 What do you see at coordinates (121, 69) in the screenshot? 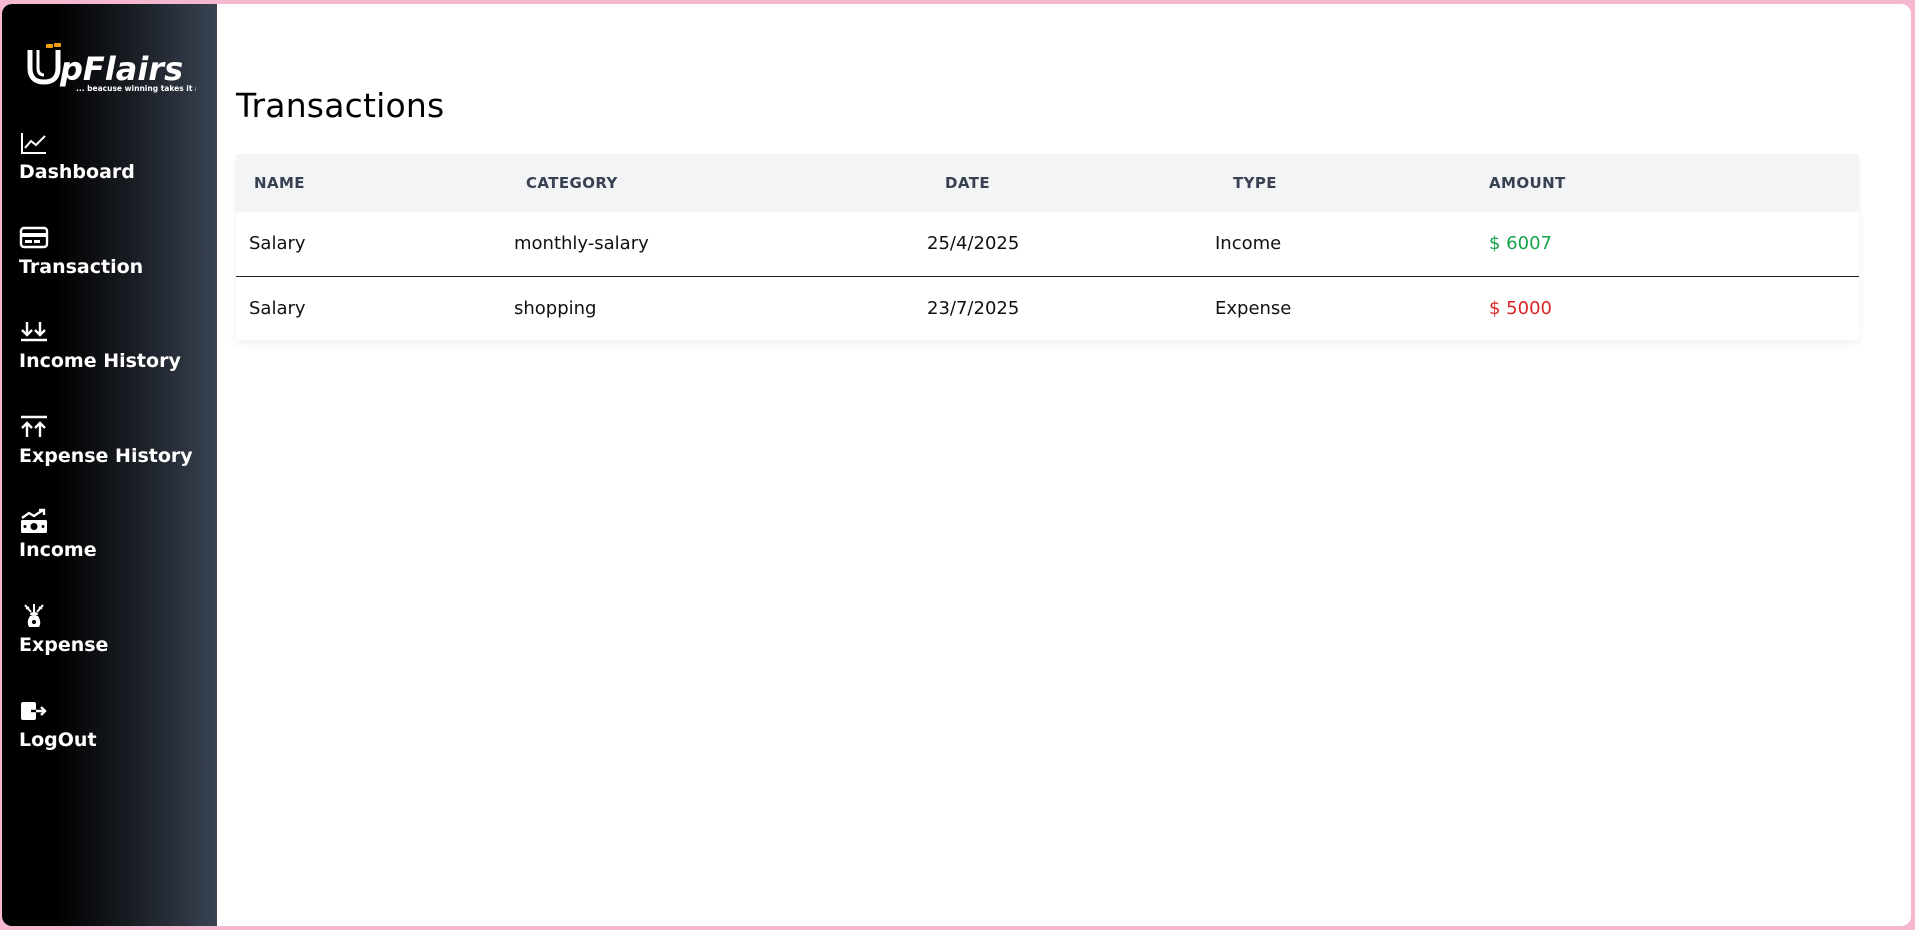
I see `svg-text: pFlairs` at bounding box center [121, 69].